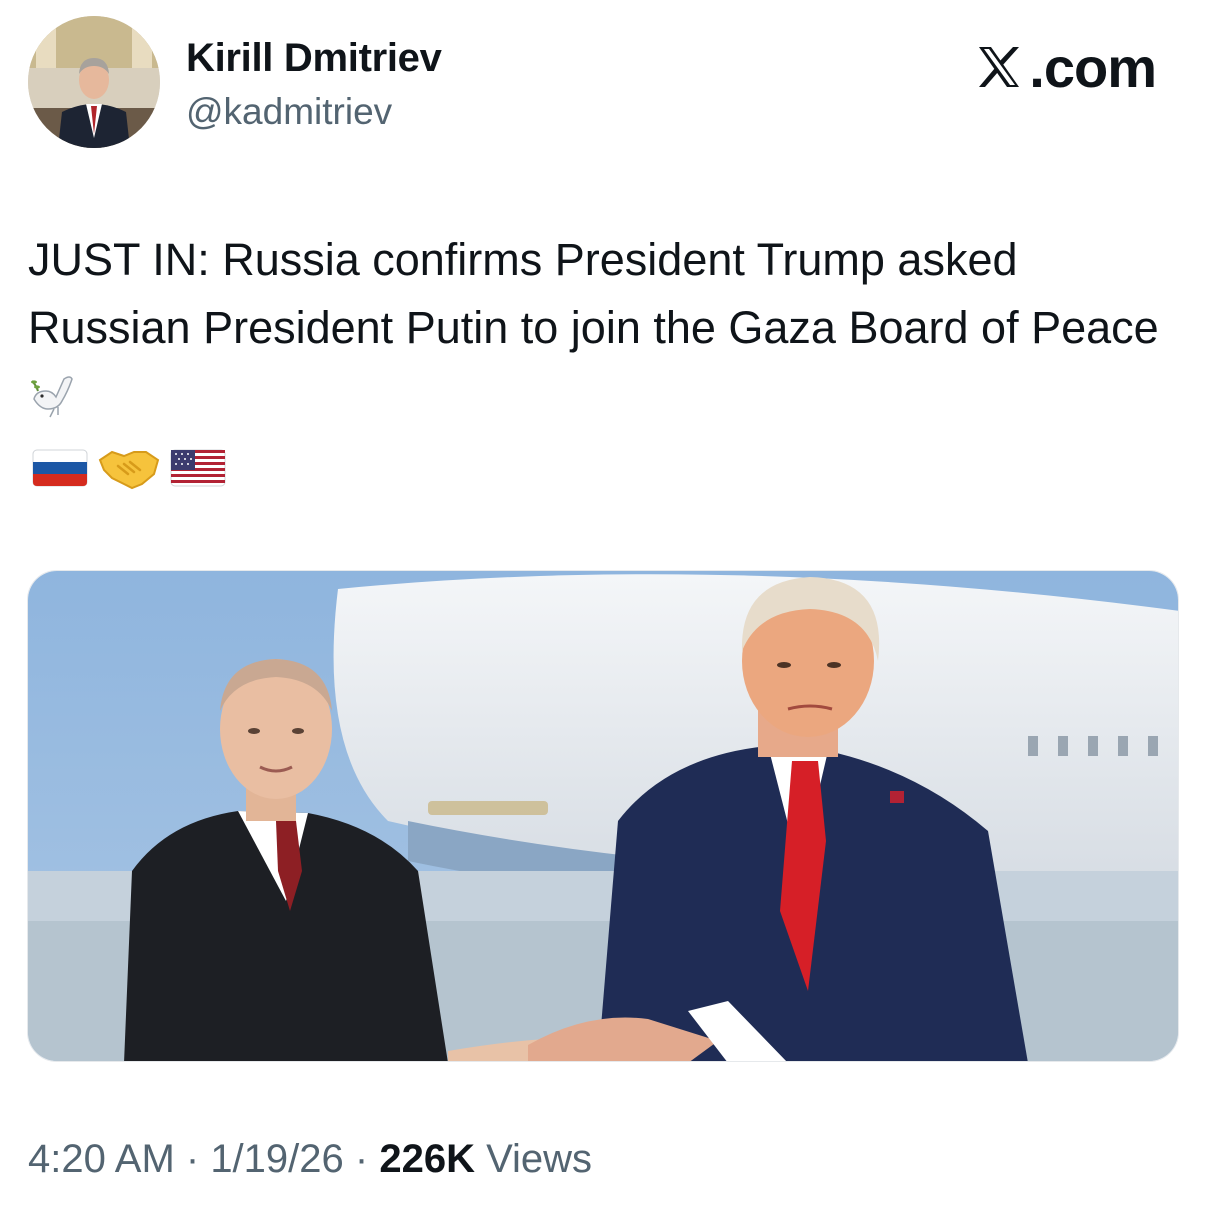 This screenshot has width=1206, height=1219. I want to click on russia-flag-emoji, so click(60, 468).